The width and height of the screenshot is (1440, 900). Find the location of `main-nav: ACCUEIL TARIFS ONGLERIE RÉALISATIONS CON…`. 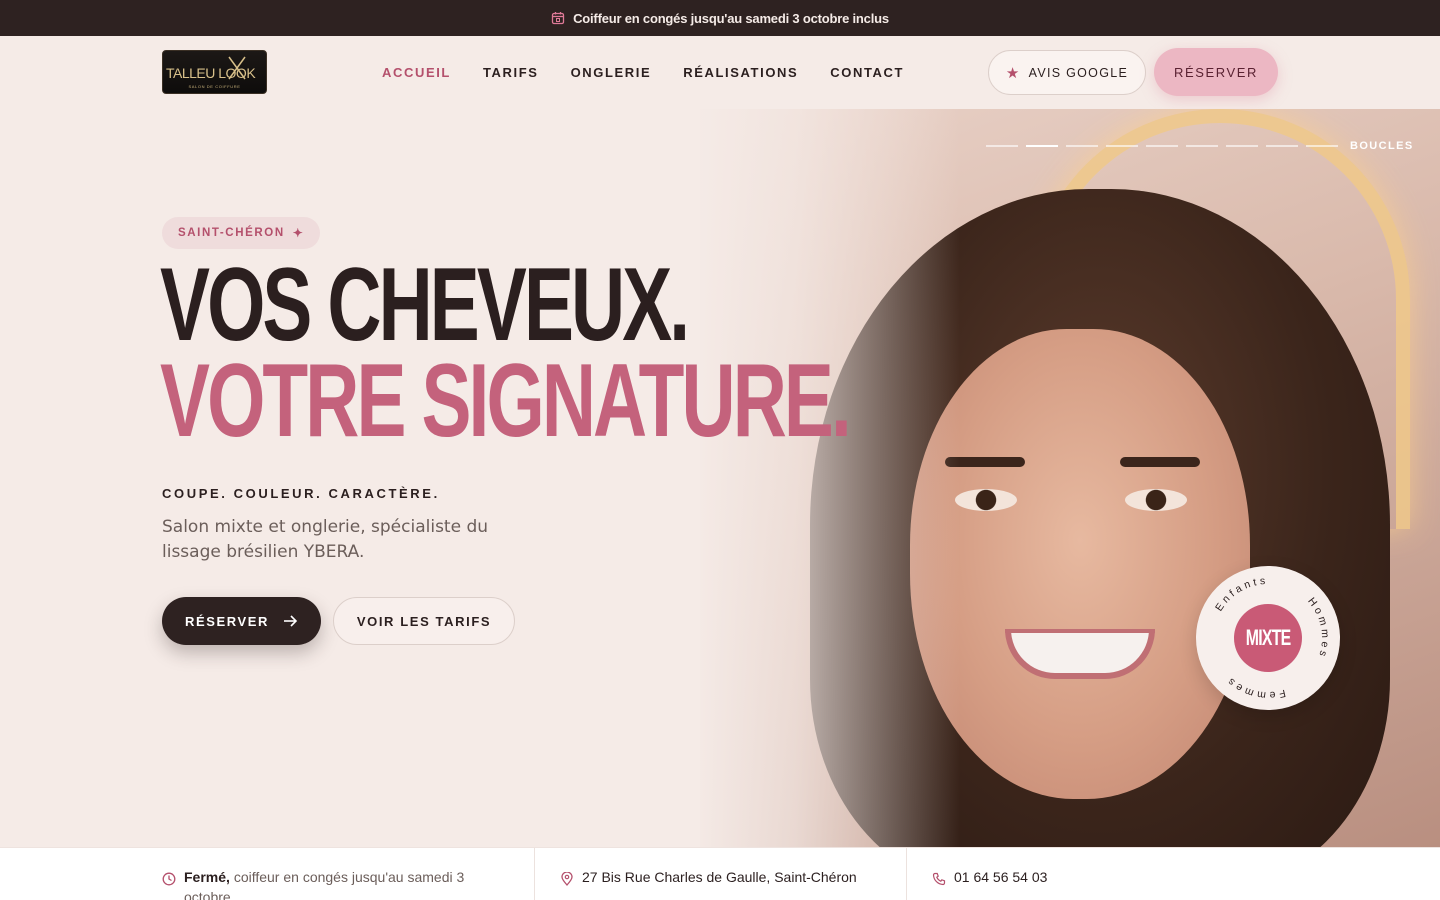

main-nav: ACCUEIL TARIFS ONGLERIE RÉALISATIONS CON… is located at coordinates (659, 72).